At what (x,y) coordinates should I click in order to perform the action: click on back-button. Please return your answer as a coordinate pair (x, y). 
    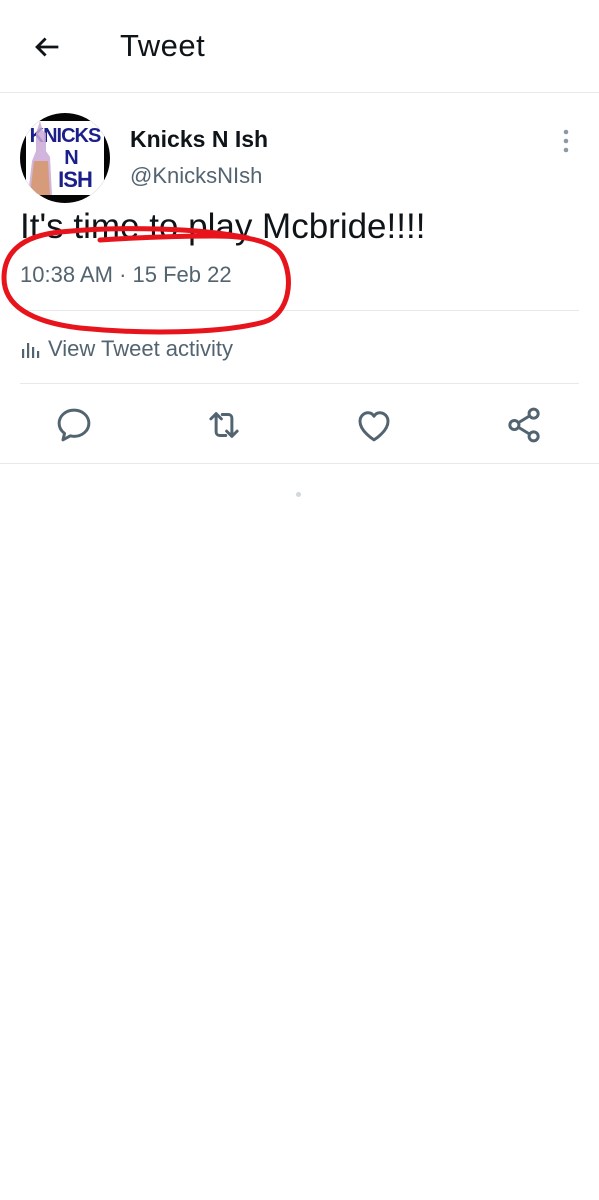
    Looking at the image, I should click on (47, 47).